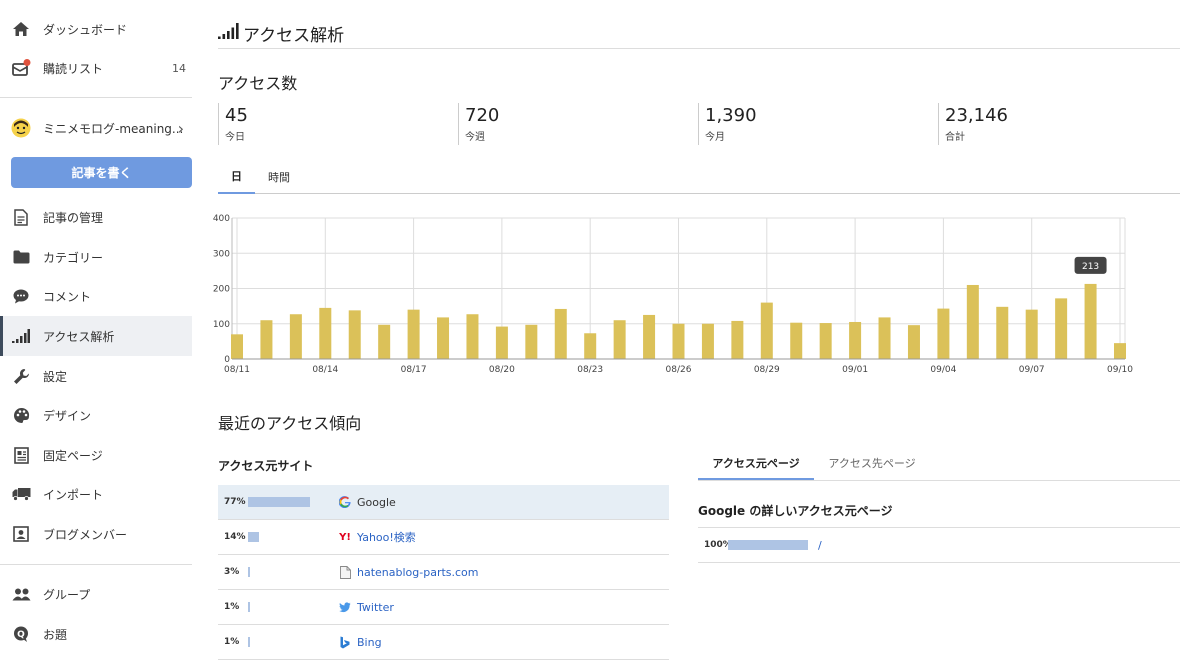  I want to click on stat-value: 45, so click(236, 115).